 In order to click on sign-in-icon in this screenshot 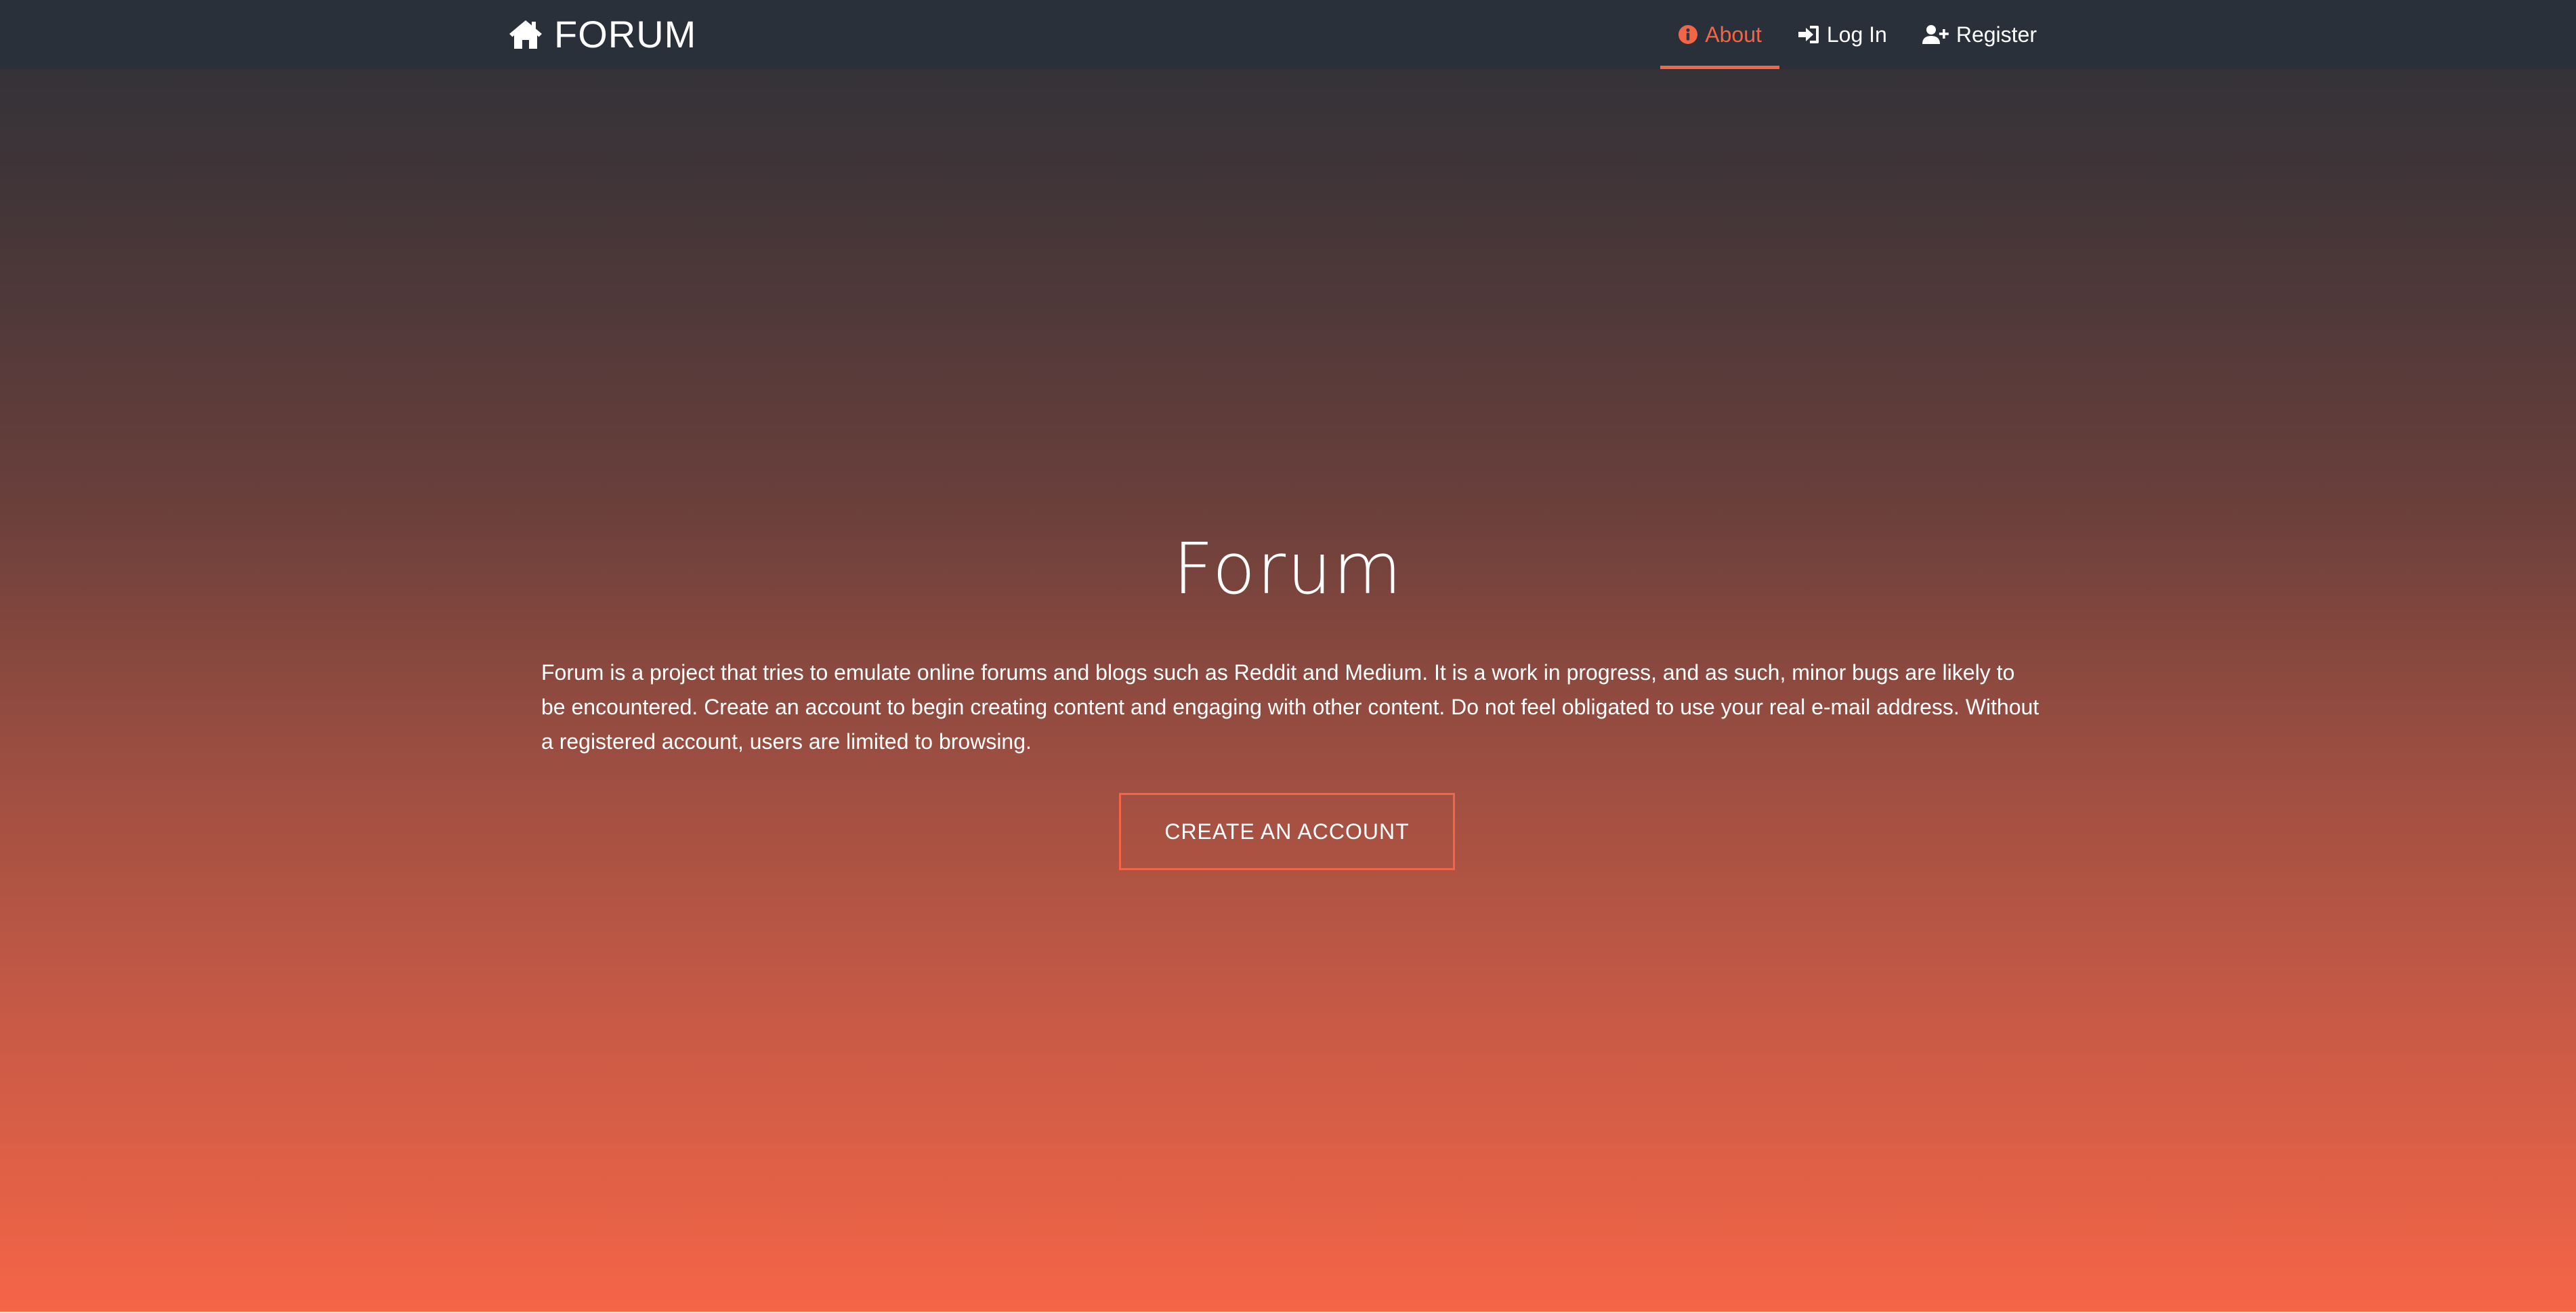, I will do `click(1809, 34)`.